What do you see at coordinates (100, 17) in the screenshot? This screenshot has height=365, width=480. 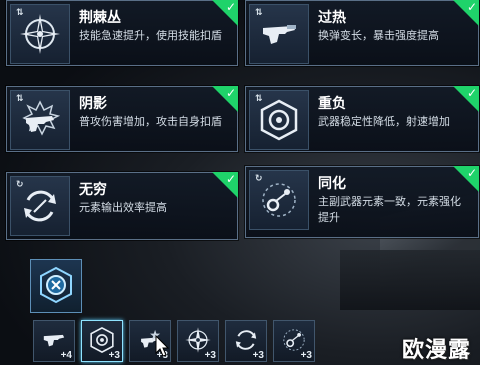 I see `card-title: 荆棘丛` at bounding box center [100, 17].